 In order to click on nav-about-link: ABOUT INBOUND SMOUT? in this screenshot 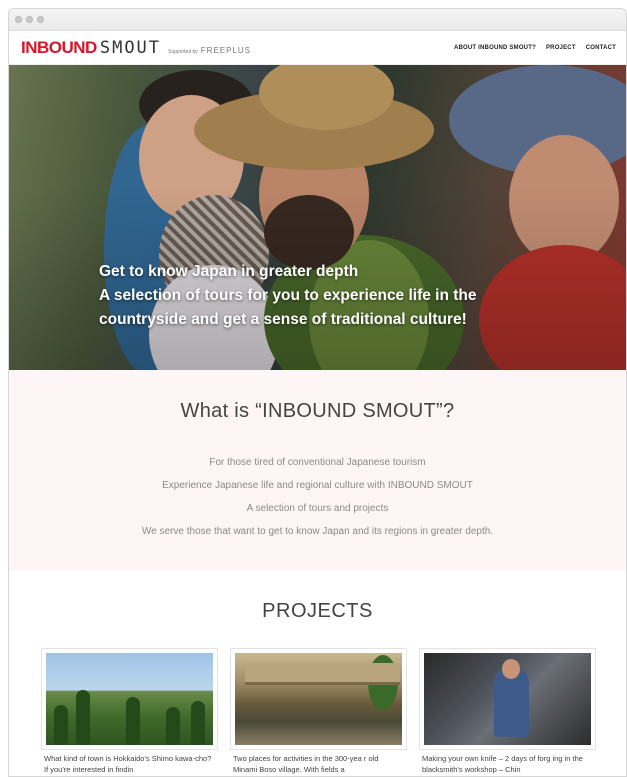, I will do `click(495, 48)`.